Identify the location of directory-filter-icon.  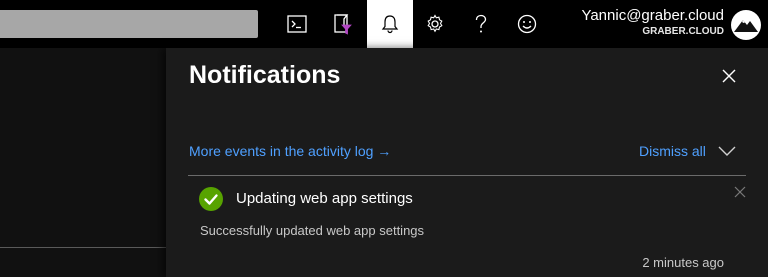
(343, 24).